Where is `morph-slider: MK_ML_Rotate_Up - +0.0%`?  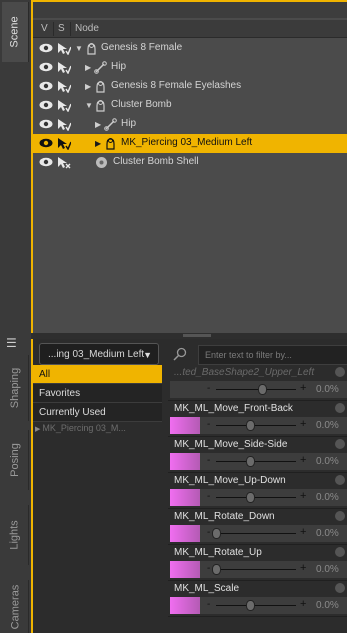
morph-slider: MK_ML_Rotate_Up - +0.0% is located at coordinates (257, 563).